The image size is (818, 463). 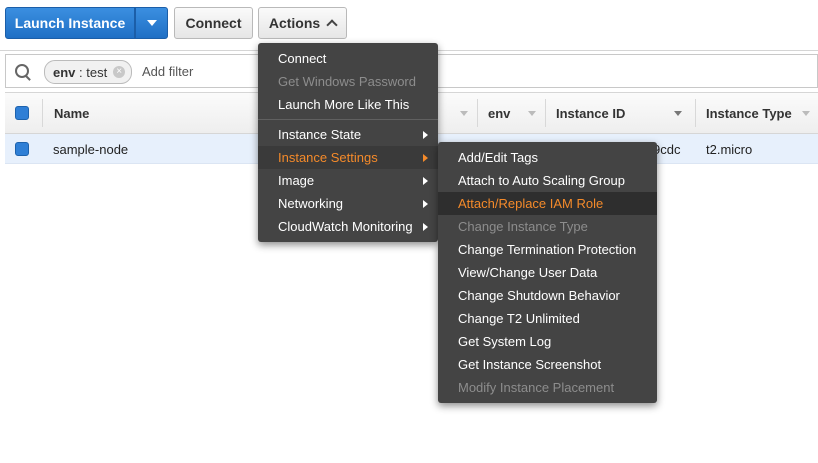 I want to click on menu-item-label: Get Windows Password, so click(x=347, y=81).